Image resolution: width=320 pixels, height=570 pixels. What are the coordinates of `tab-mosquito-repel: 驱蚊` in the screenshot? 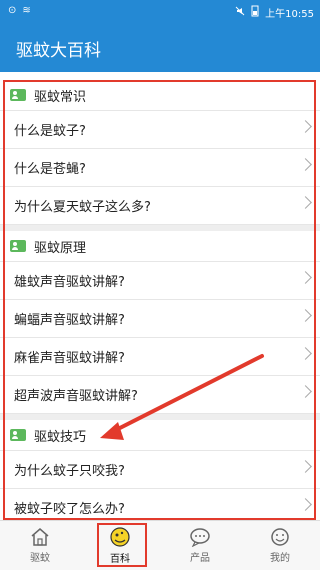 It's located at (40, 545).